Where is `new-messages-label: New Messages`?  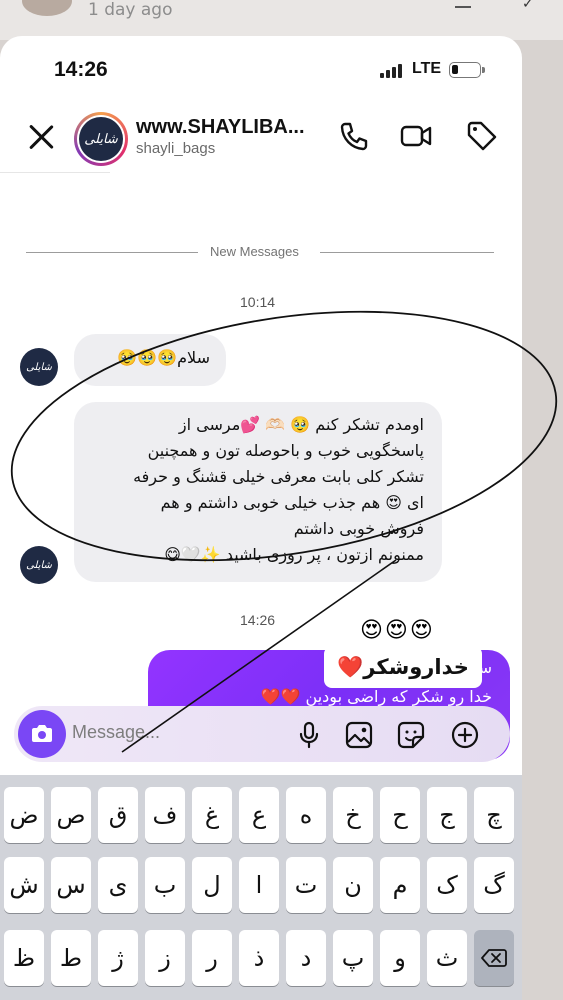 new-messages-label: New Messages is located at coordinates (254, 251).